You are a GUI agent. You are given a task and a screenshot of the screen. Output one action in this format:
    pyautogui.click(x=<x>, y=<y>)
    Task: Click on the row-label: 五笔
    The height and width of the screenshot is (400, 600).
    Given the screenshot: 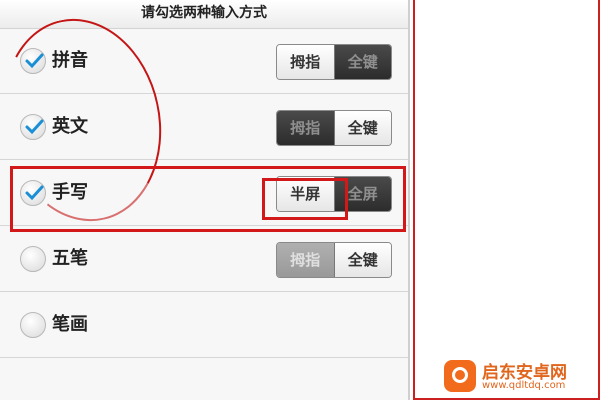 What is the action you would take?
    pyautogui.click(x=70, y=258)
    